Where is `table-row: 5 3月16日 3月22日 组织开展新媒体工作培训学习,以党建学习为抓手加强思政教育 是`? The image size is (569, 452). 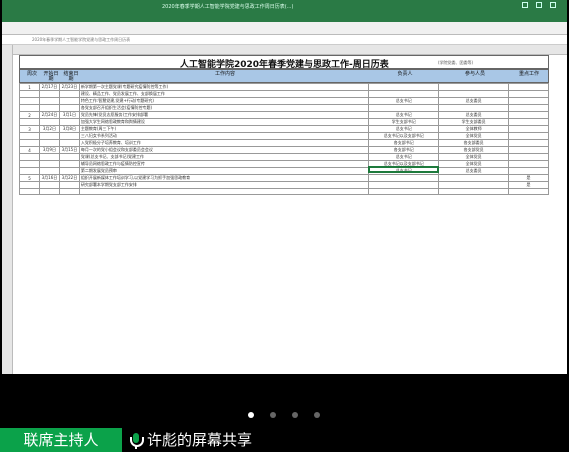 table-row: 5 3月16日 3月22日 组织开展新媒体工作培训学习,以党建学习为抓手加强思政教育 是 is located at coordinates (284, 178).